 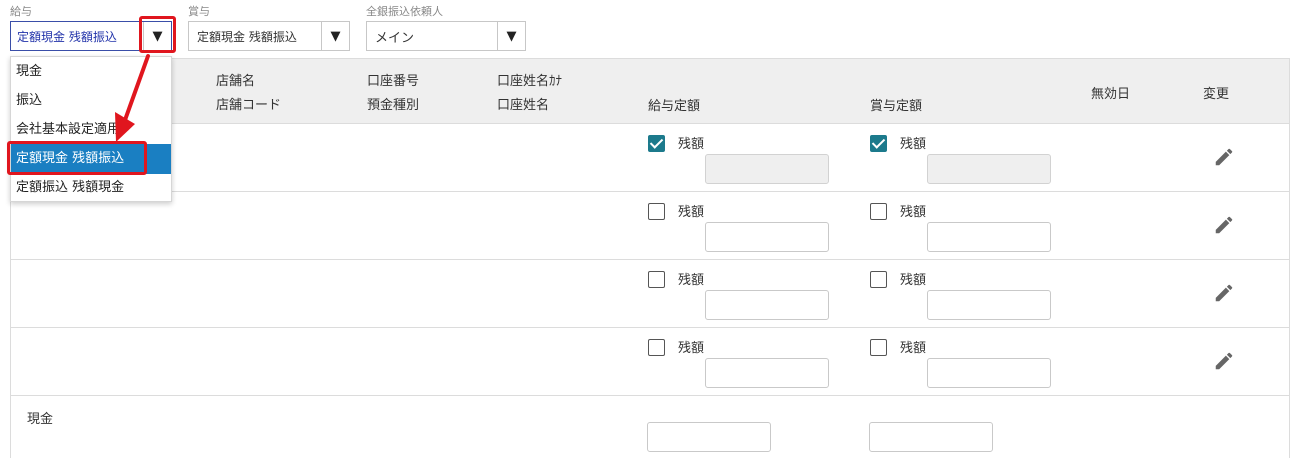 What do you see at coordinates (91, 188) in the screenshot?
I see `dropdown-option-fixed-transfer-remainder-cash: 定額振込 残額現金` at bounding box center [91, 188].